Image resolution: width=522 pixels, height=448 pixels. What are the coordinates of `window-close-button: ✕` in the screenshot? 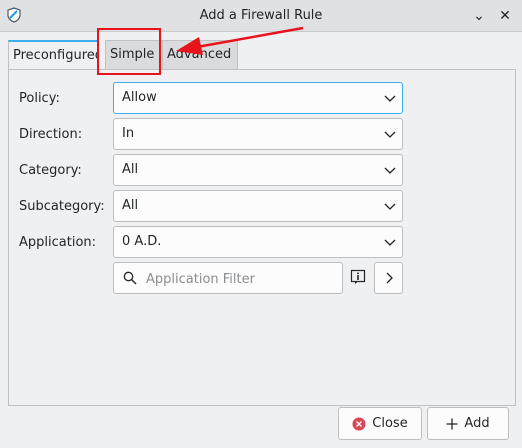 It's located at (505, 16).